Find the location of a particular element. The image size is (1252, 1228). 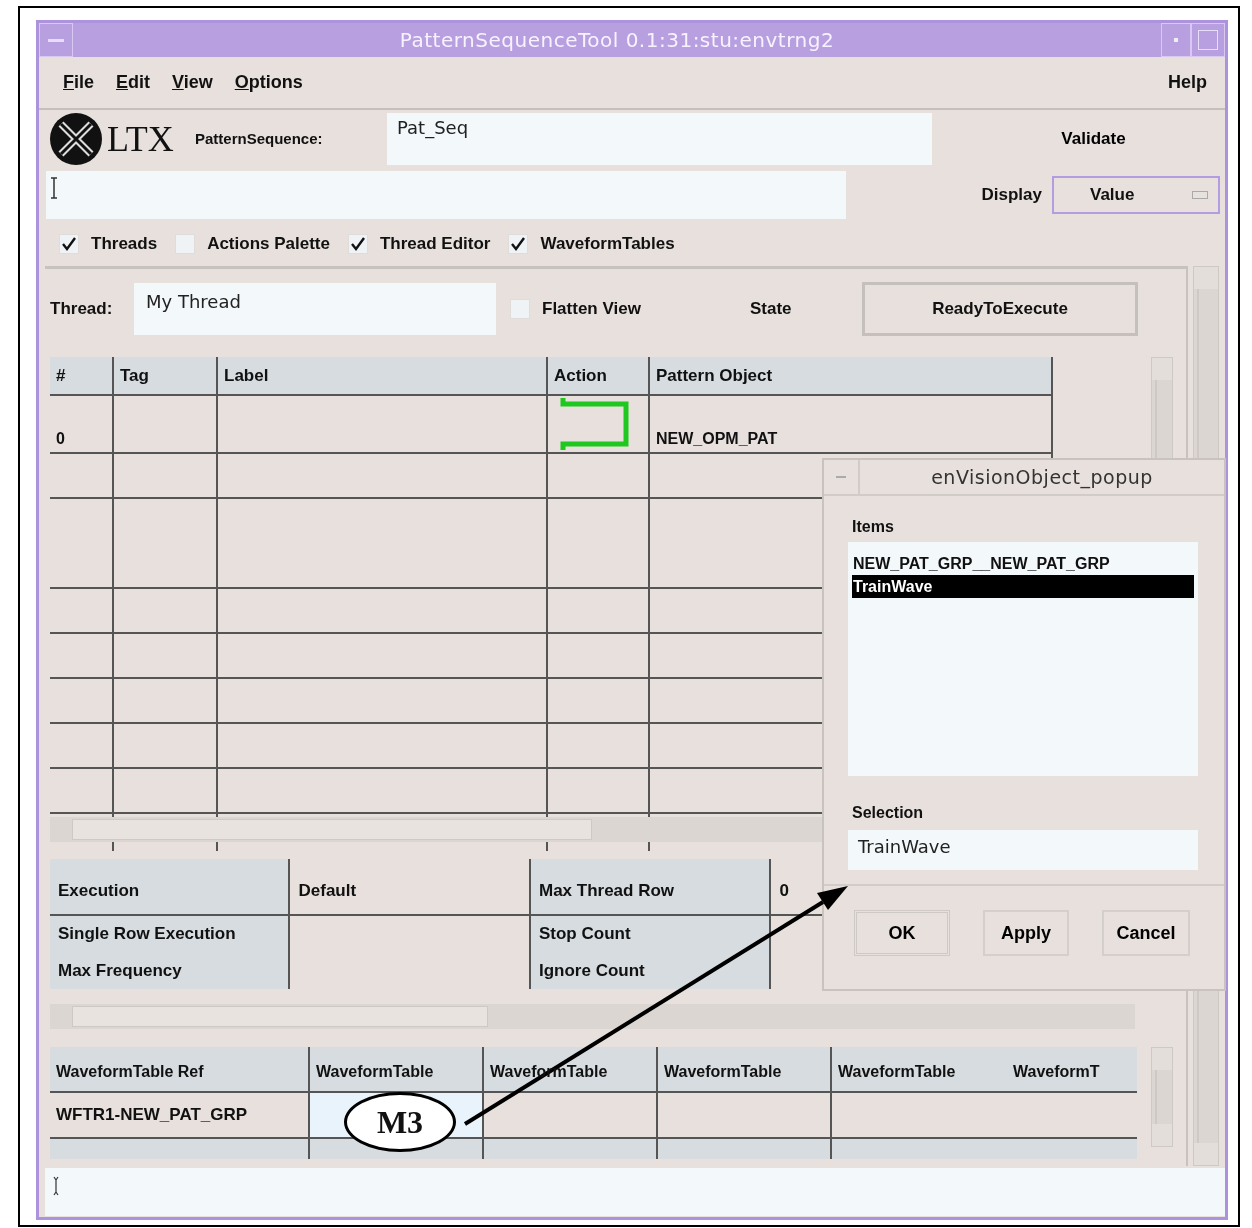

menu-item: View is located at coordinates (192, 82).